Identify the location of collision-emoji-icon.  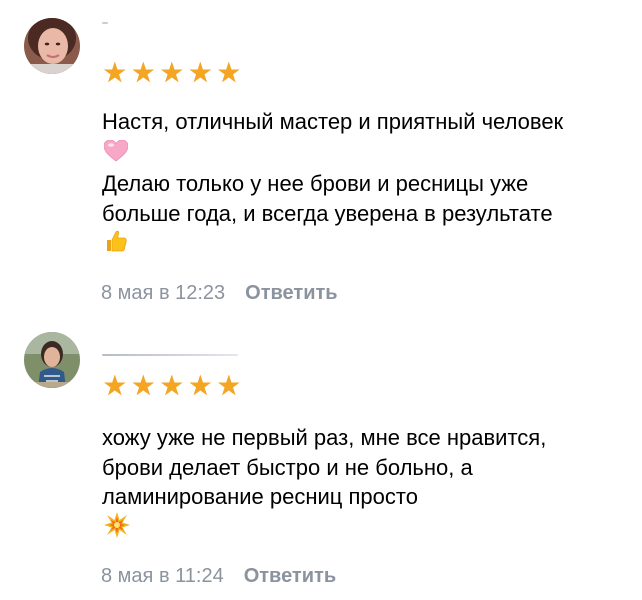
(117, 528).